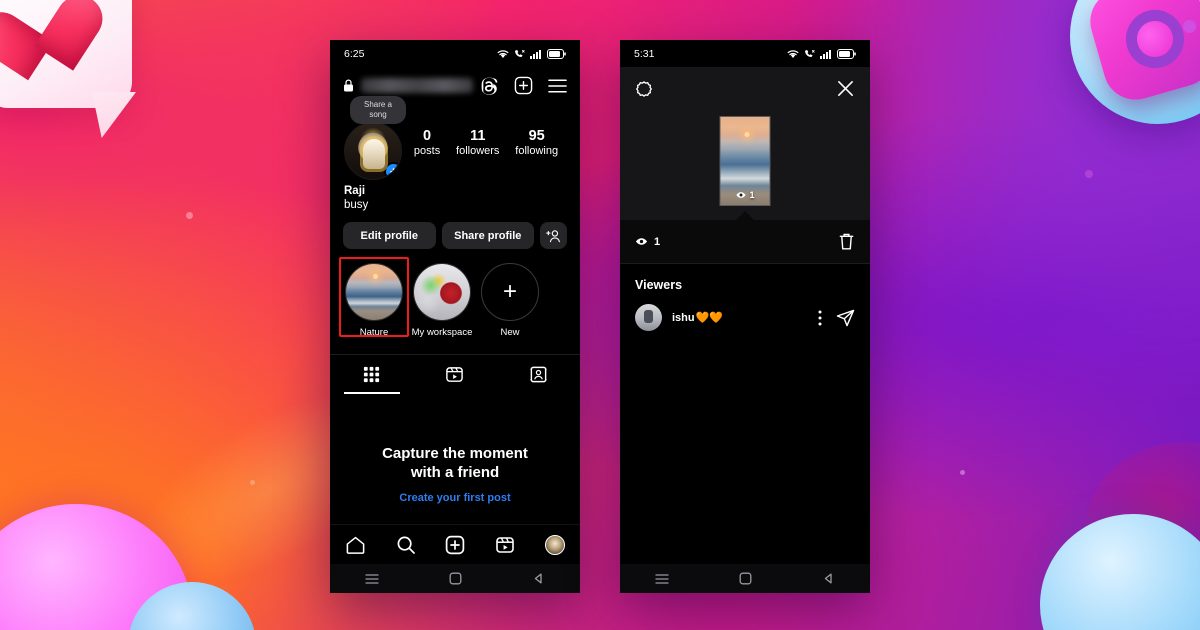 Image resolution: width=1200 pixels, height=630 pixels. I want to click on avatar-area: Share a song +, so click(375, 138).